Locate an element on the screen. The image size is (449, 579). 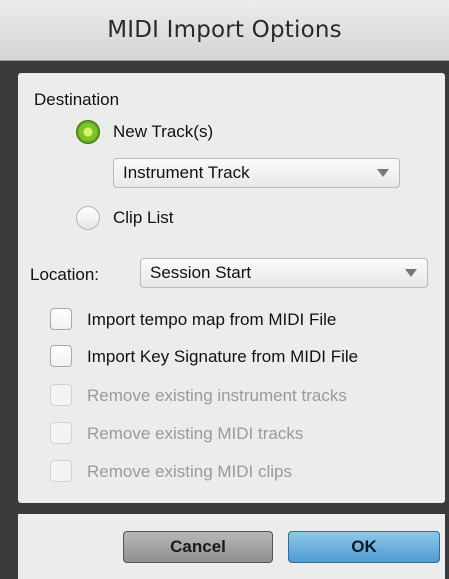
remove-instrument-label: Remove existing instrument tracks is located at coordinates (217, 395).